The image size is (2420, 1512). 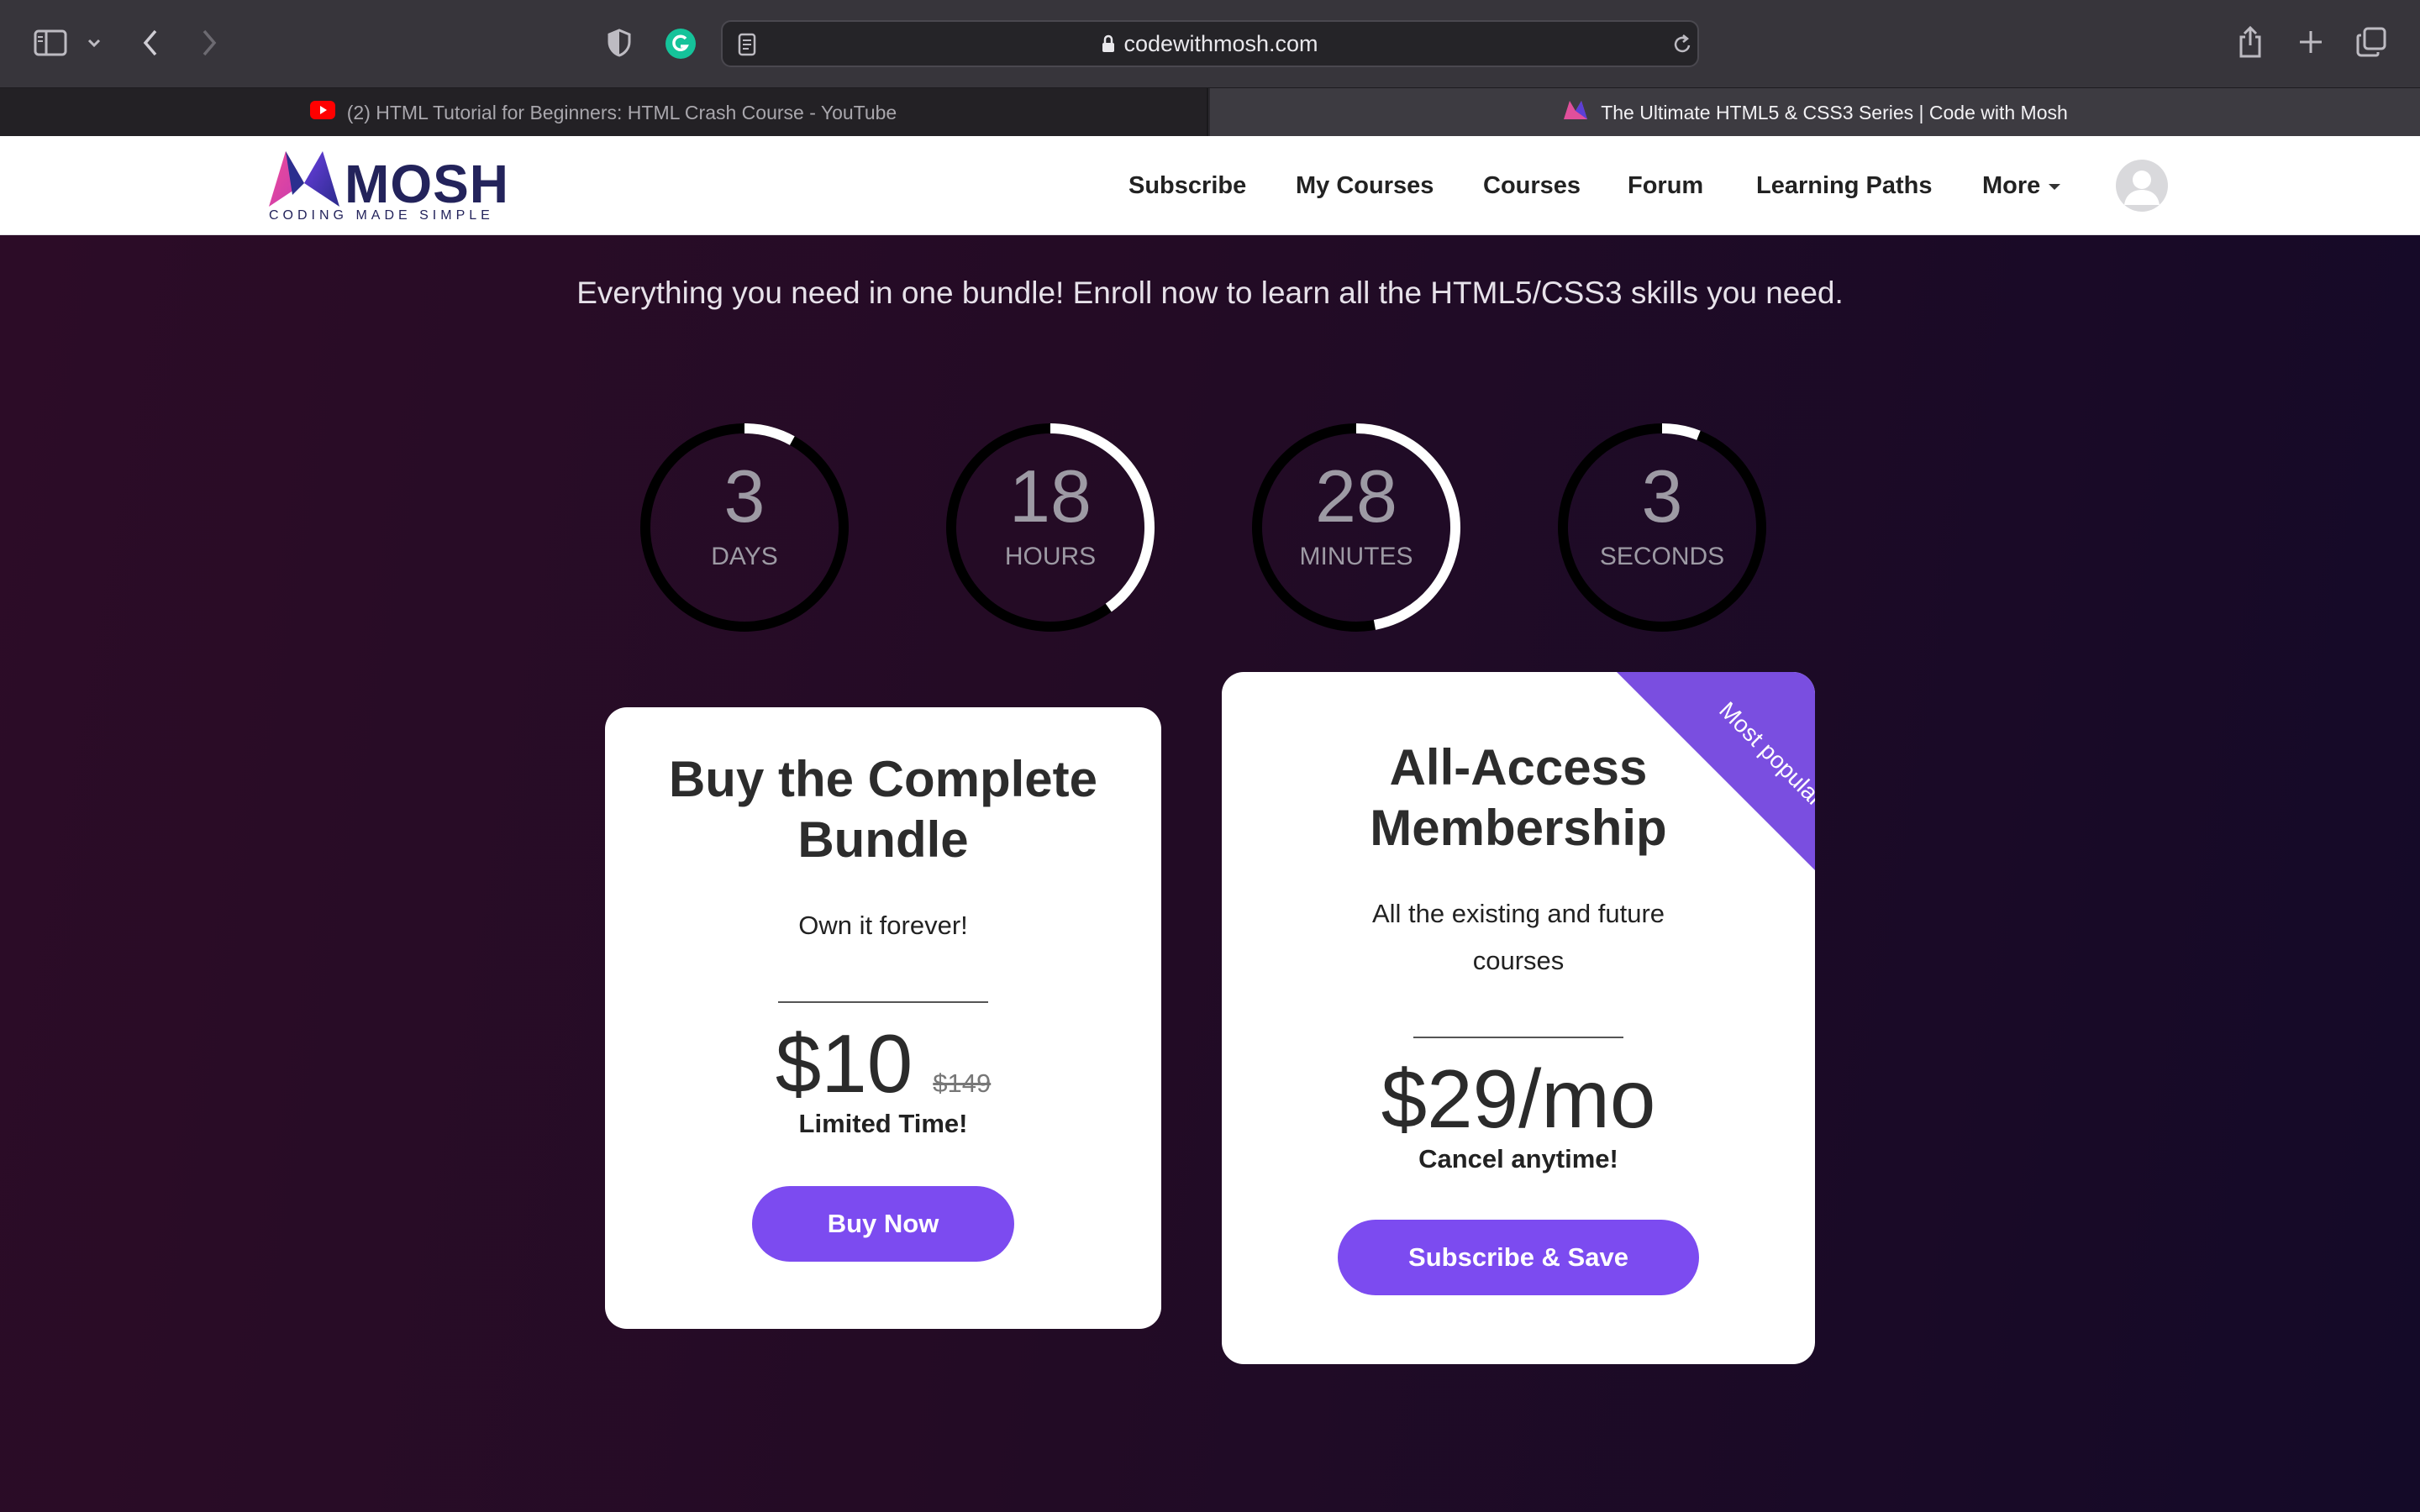 I want to click on reload-icon, so click(x=1682, y=44).